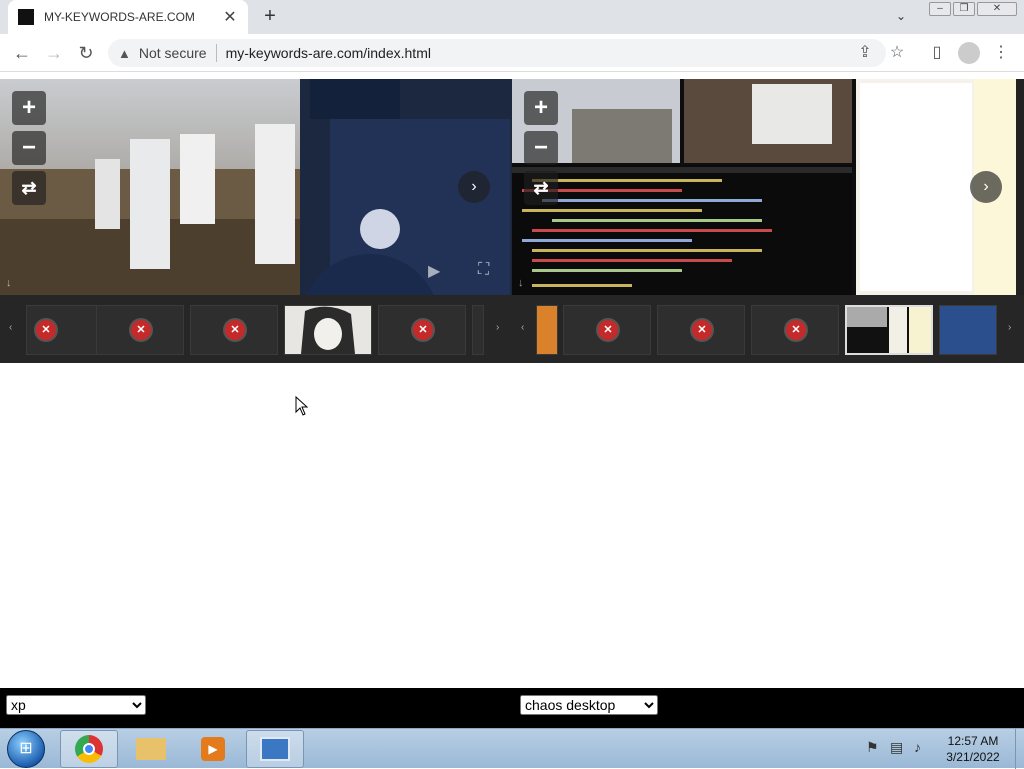 The width and height of the screenshot is (1024, 769). I want to click on minimize-icon: –, so click(940, 9).